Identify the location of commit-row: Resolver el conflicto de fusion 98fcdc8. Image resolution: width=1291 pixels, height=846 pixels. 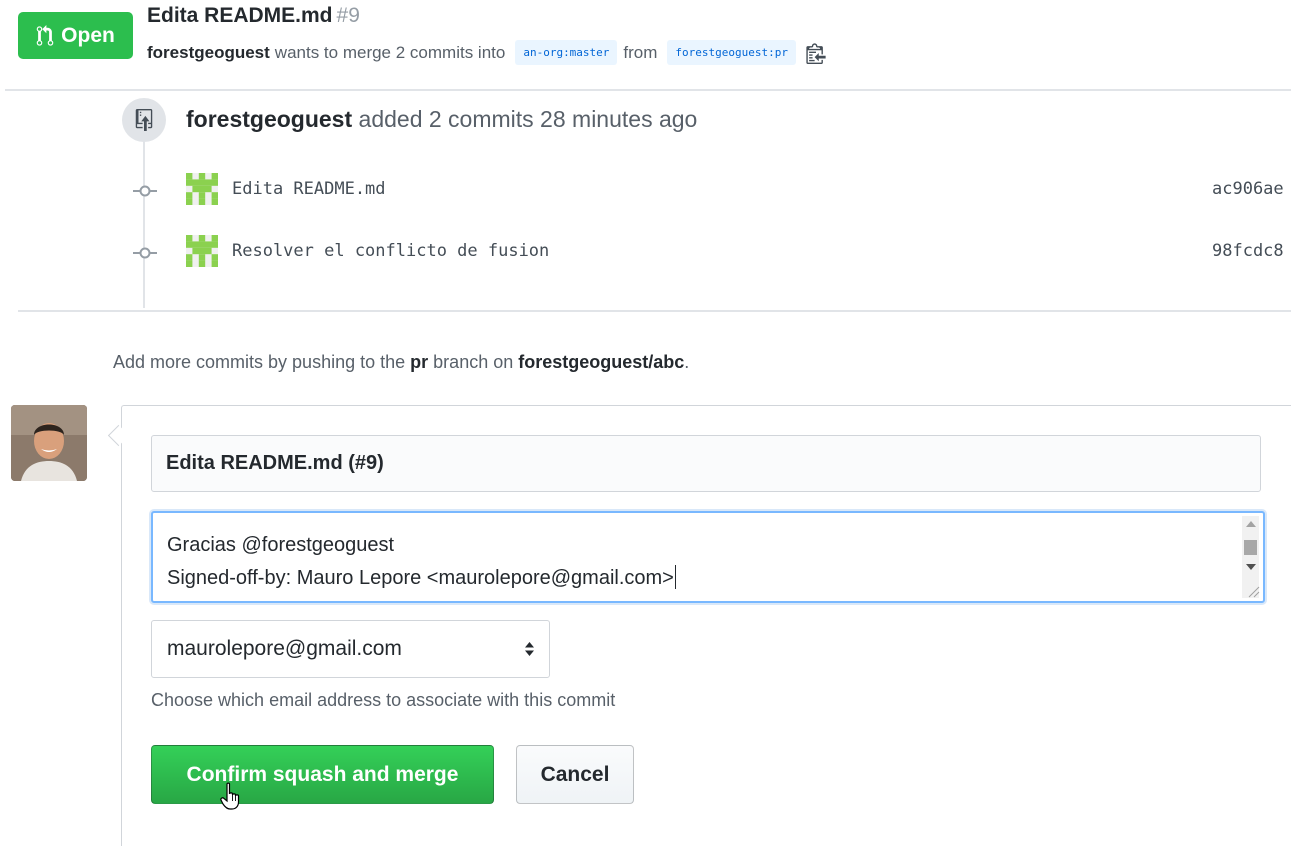
(645, 253).